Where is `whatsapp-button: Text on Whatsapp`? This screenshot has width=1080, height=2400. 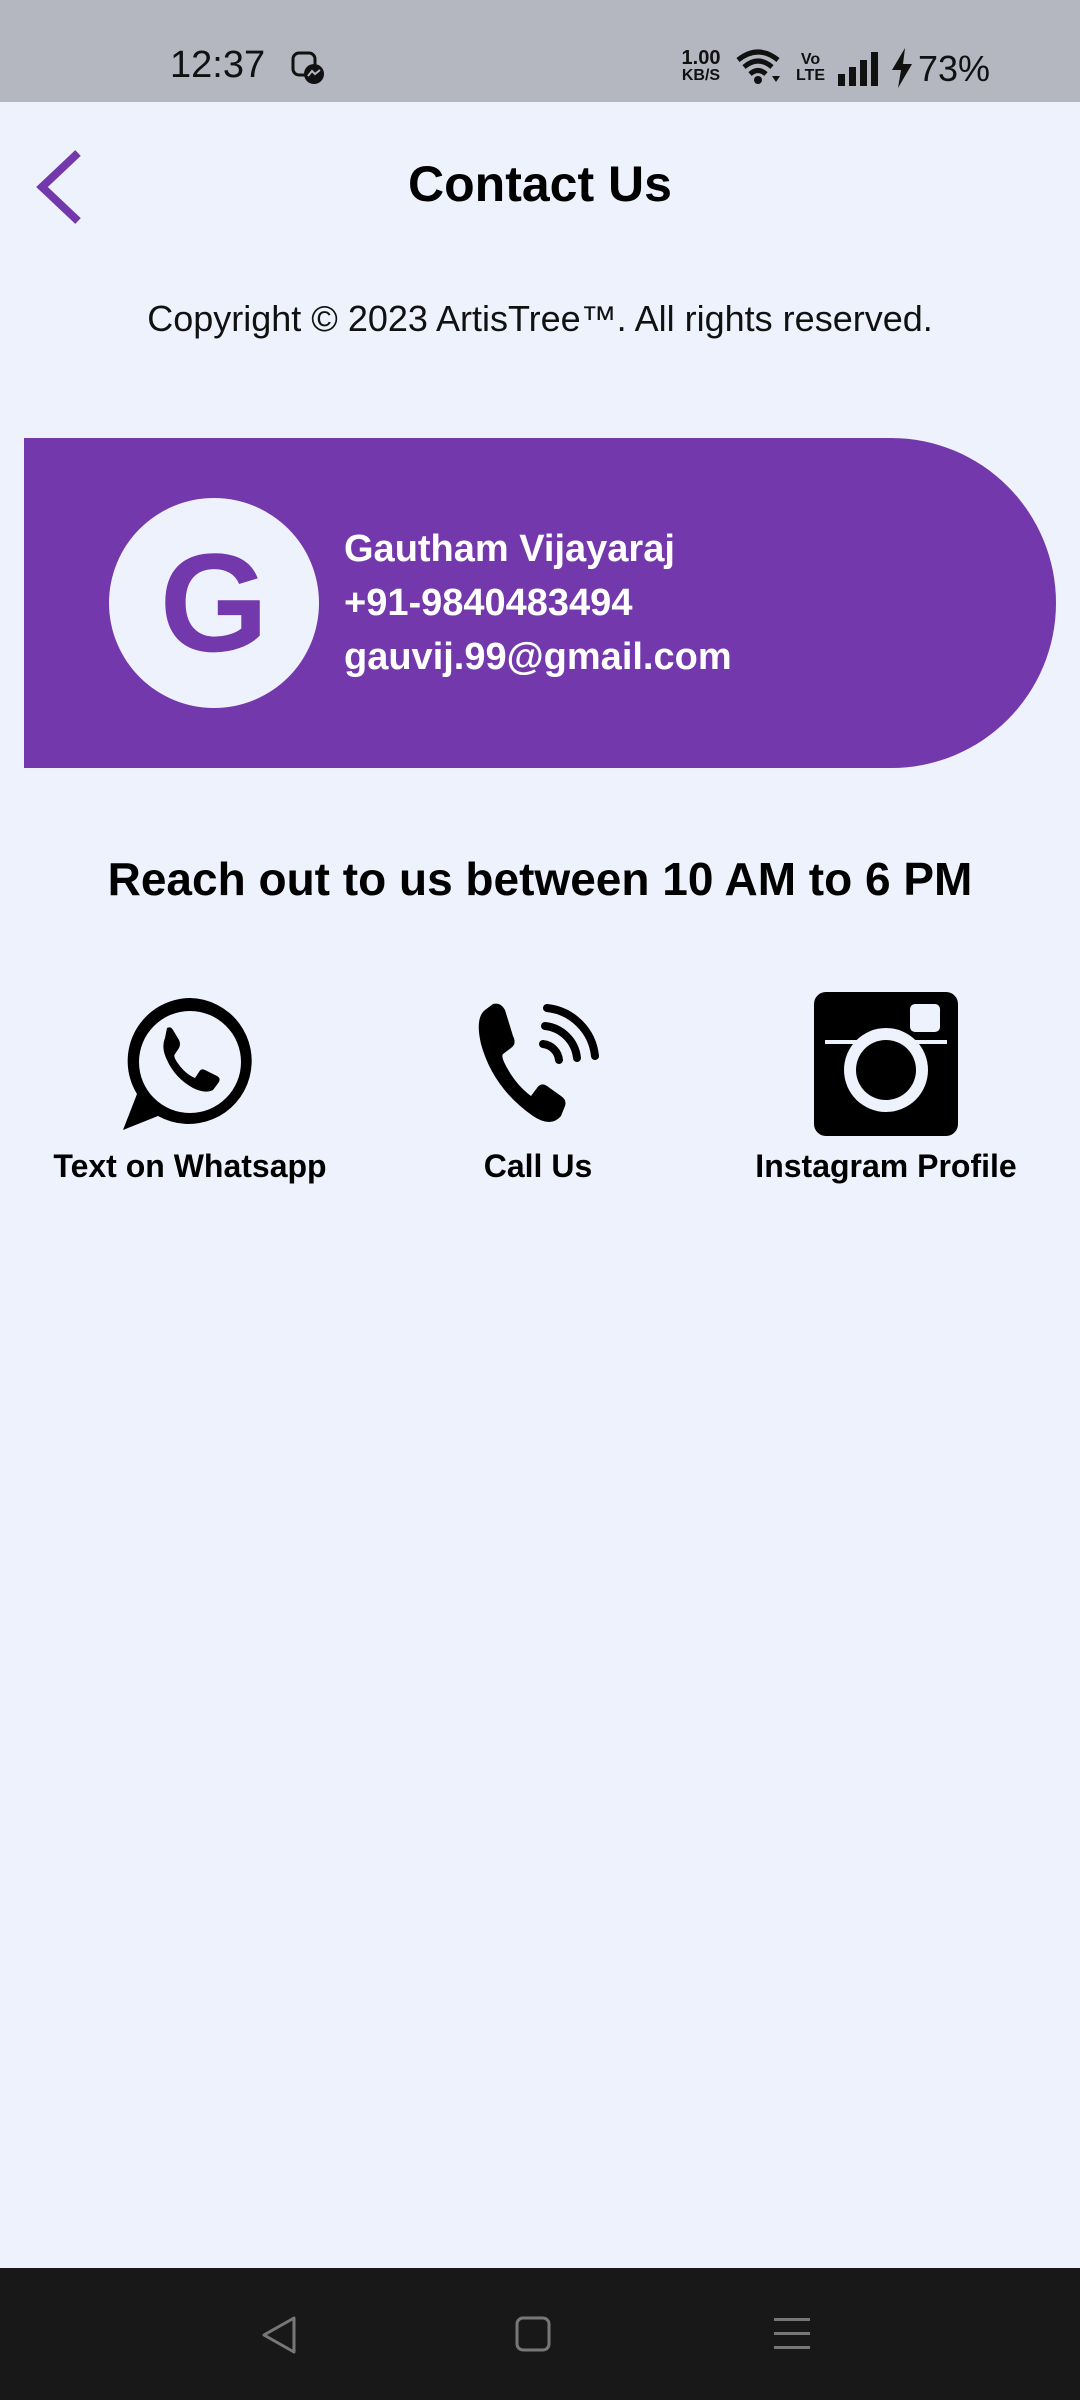 whatsapp-button: Text on Whatsapp is located at coordinates (190, 1086).